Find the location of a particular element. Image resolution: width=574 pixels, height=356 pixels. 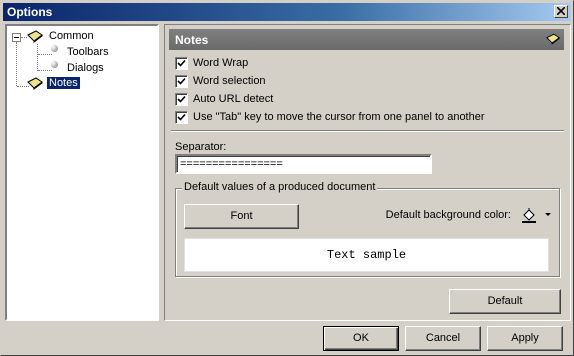

divider is located at coordinates (367, 131).